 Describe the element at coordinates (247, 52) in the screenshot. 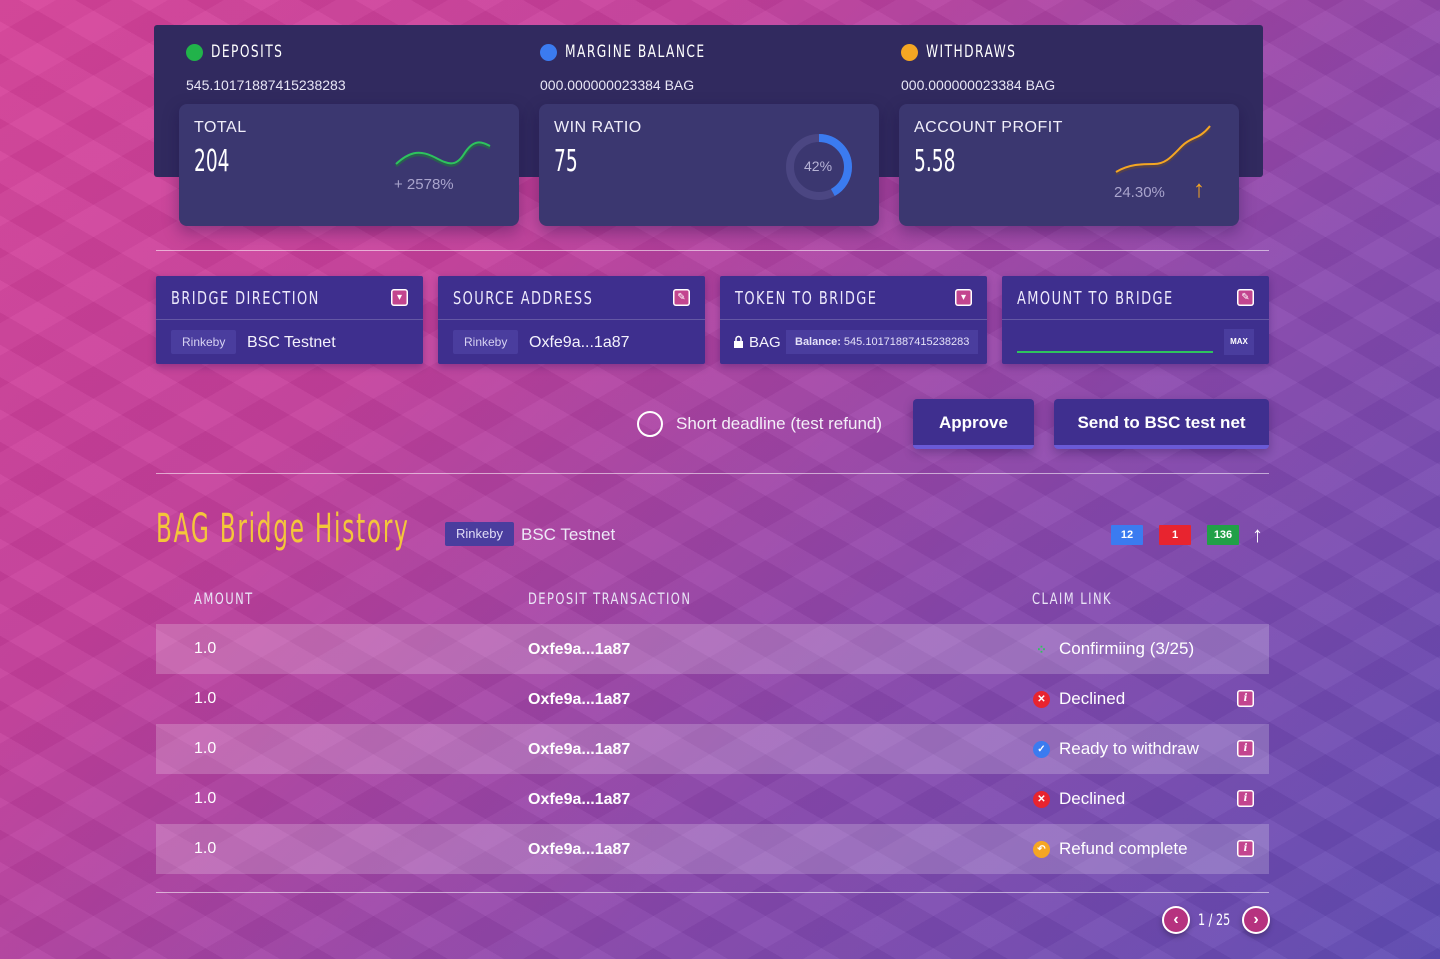

I see `deposits-title: Deposits` at that location.